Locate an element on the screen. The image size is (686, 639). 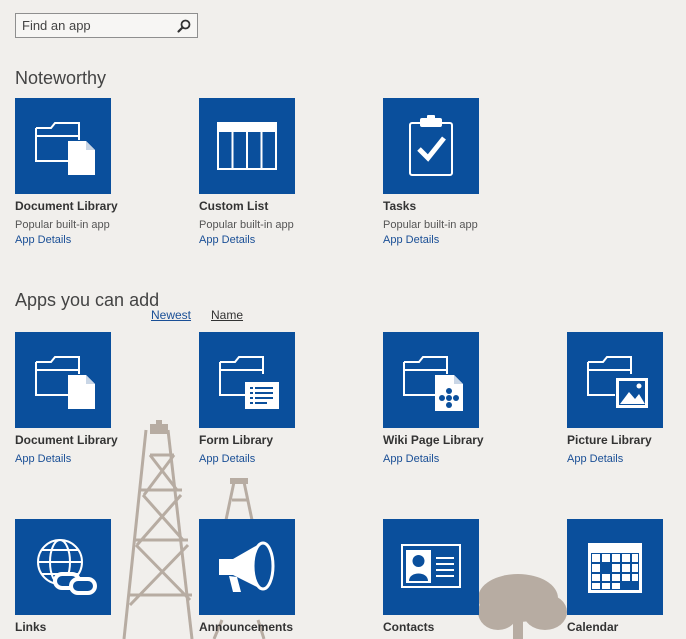
app-name: Announcements is located at coordinates (274, 627).